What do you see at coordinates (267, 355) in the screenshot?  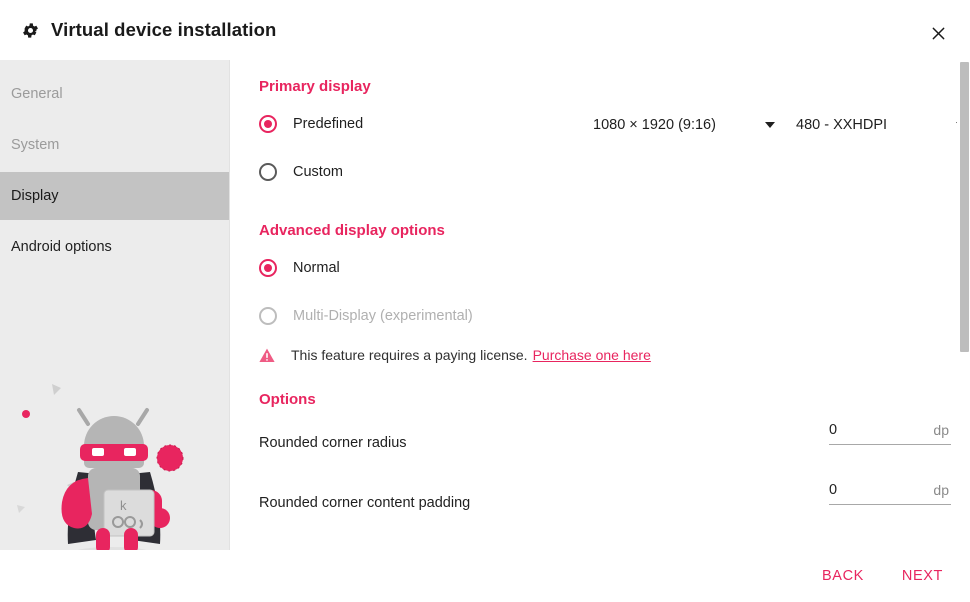 I see `warning-triangle-icon` at bounding box center [267, 355].